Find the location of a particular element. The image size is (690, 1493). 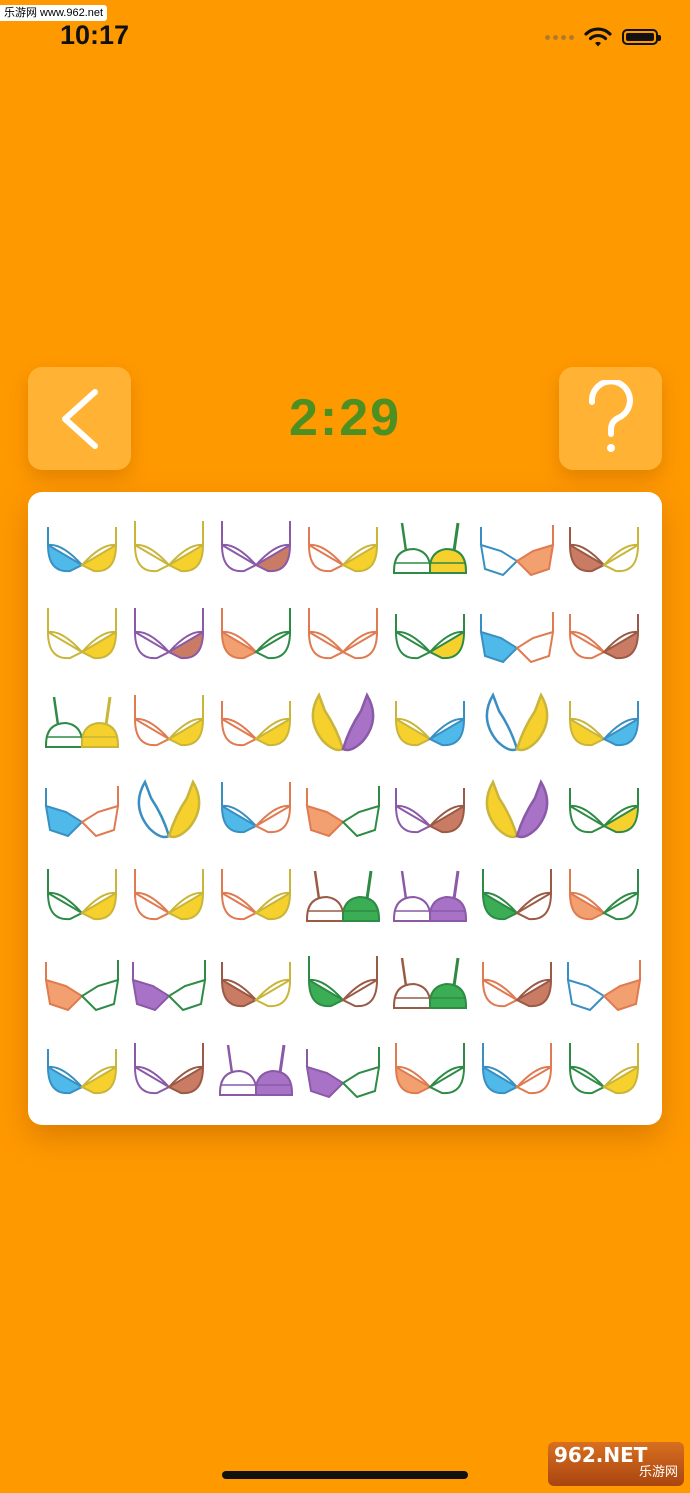

status-time: 10:17 is located at coordinates (95, 35).